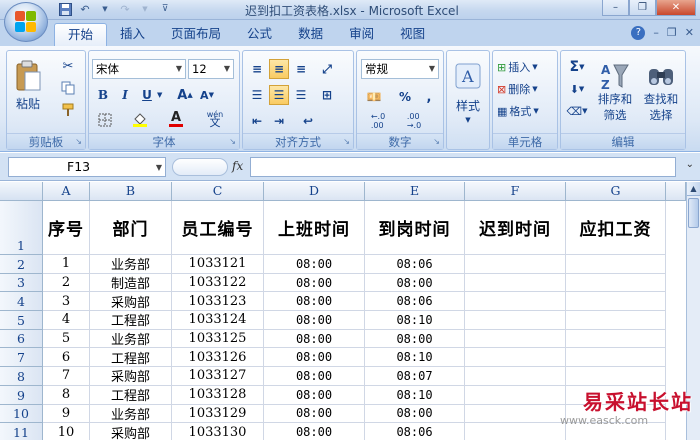 This screenshot has width=700, height=440. Describe the element at coordinates (211, 69) in the screenshot. I see `font-size-select: 12 ▼` at that location.